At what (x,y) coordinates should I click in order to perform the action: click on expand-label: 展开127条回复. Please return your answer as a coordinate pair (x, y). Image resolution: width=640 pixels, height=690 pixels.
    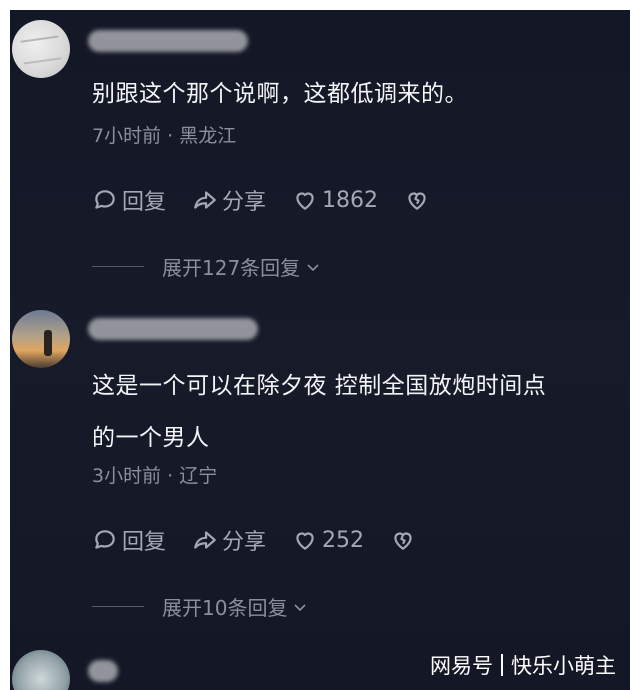
    Looking at the image, I should click on (231, 268).